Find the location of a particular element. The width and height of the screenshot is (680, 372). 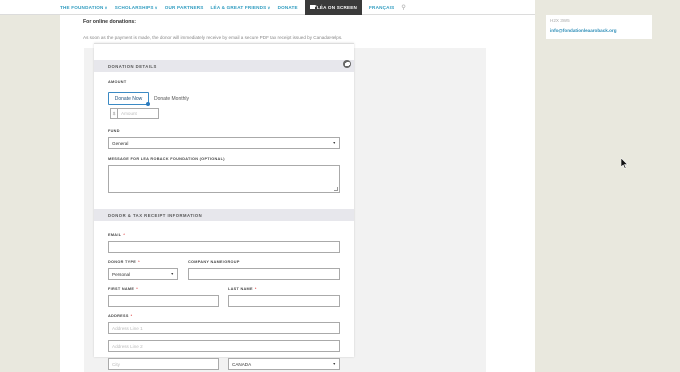

address-line-2-placeholder: Address Line 2 is located at coordinates (127, 346).